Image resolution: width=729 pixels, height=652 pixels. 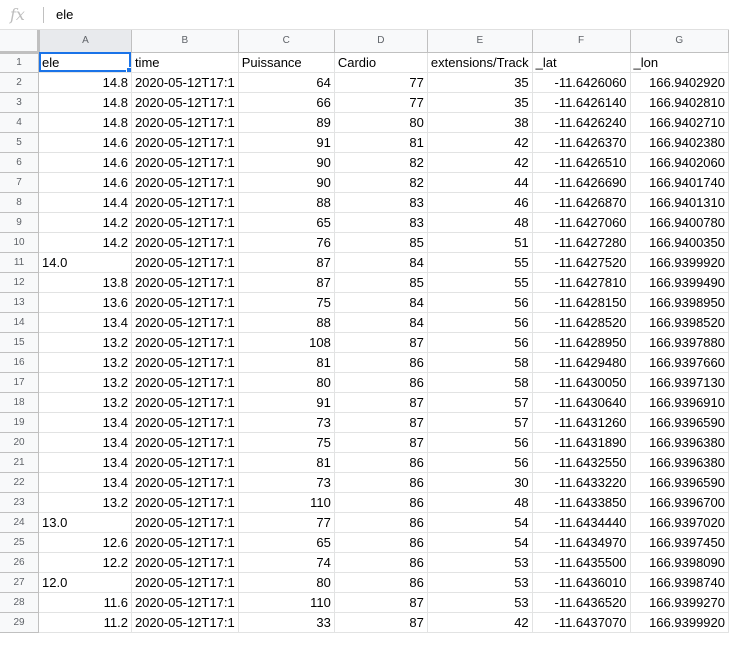 What do you see at coordinates (185, 142) in the screenshot?
I see `cell-b5: 2020-05-12T17:1` at bounding box center [185, 142].